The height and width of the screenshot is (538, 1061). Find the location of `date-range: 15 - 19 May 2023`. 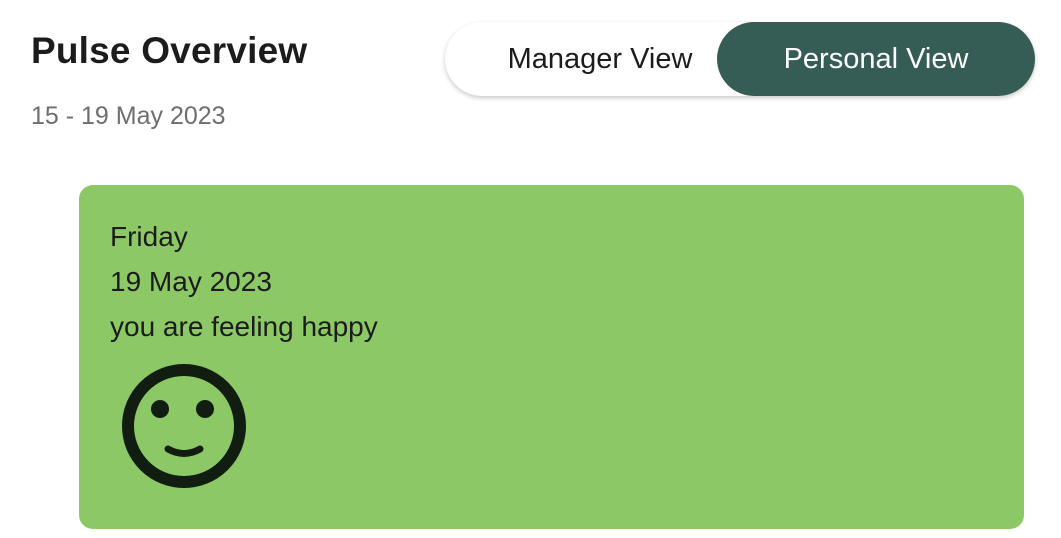

date-range: 15 - 19 May 2023 is located at coordinates (128, 116).